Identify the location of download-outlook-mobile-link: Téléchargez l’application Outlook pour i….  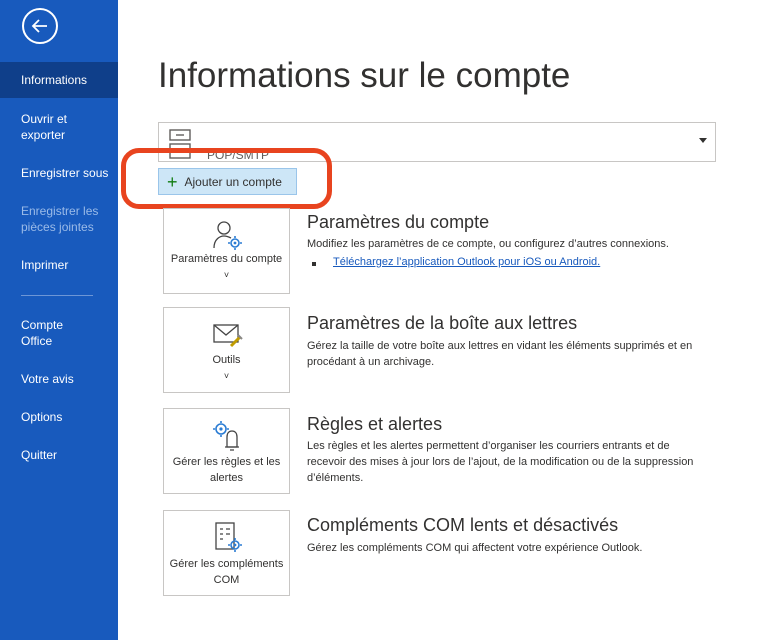
(466, 262).